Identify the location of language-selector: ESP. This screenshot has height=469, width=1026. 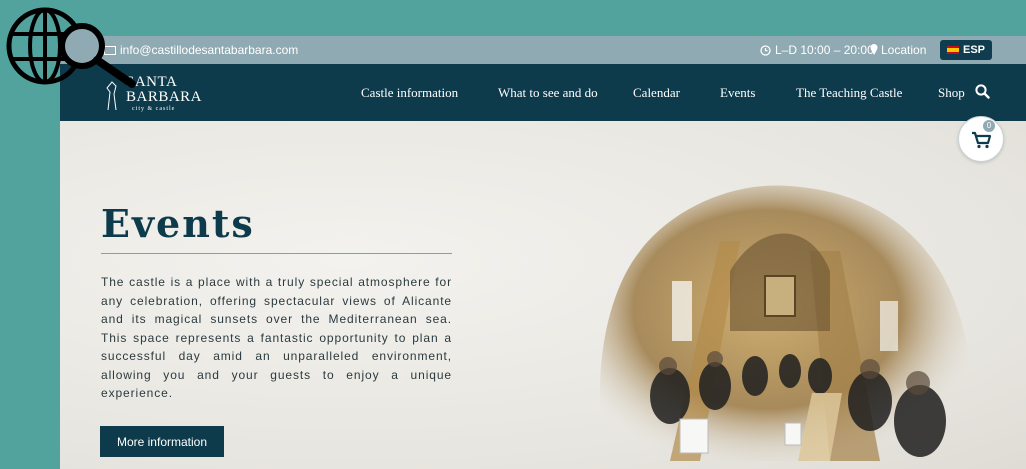
(966, 50).